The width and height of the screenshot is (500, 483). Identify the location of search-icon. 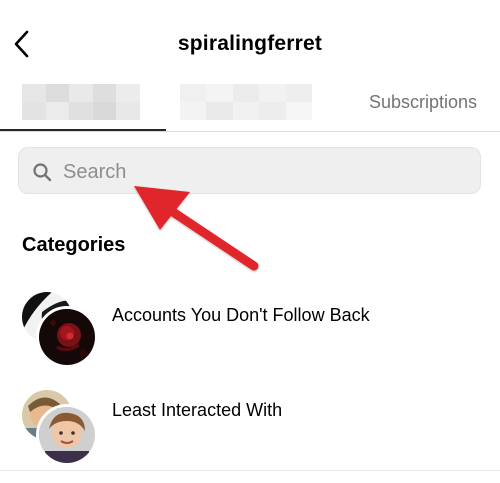
(42, 172).